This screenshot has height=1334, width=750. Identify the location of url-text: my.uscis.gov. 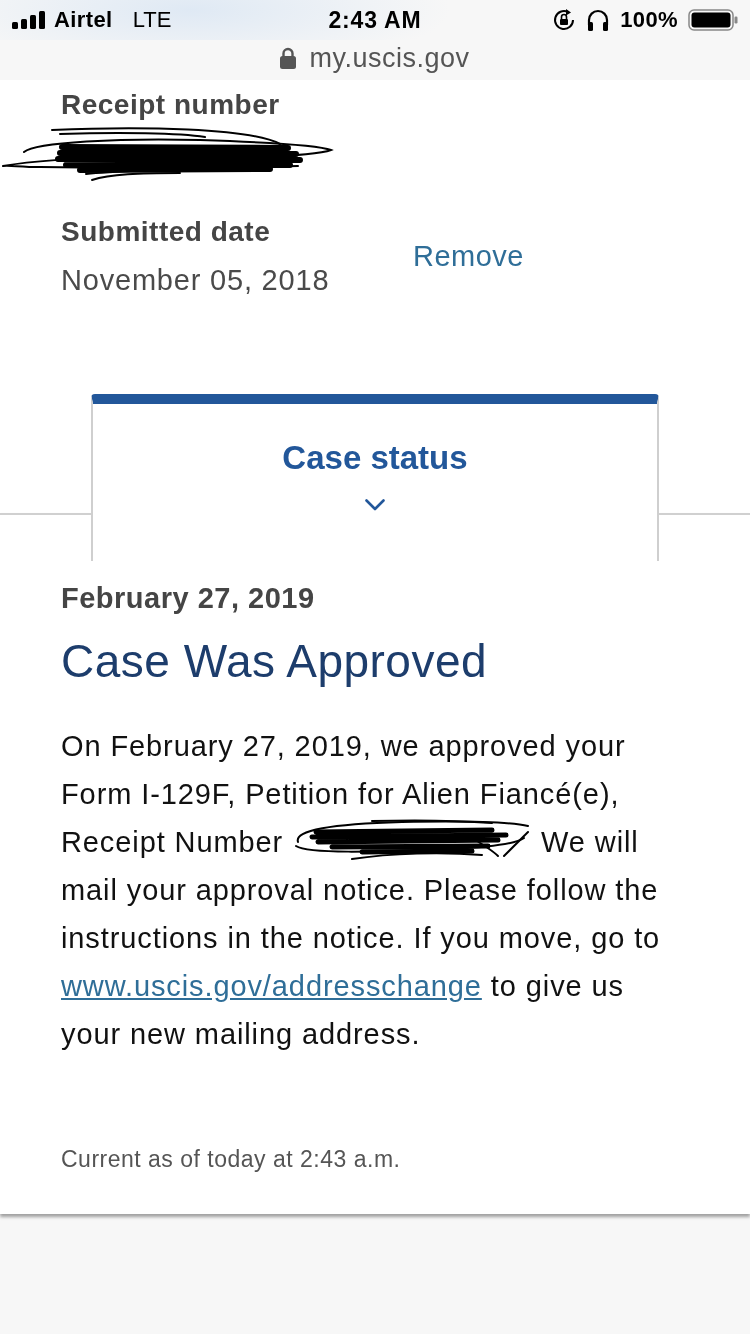
(389, 58).